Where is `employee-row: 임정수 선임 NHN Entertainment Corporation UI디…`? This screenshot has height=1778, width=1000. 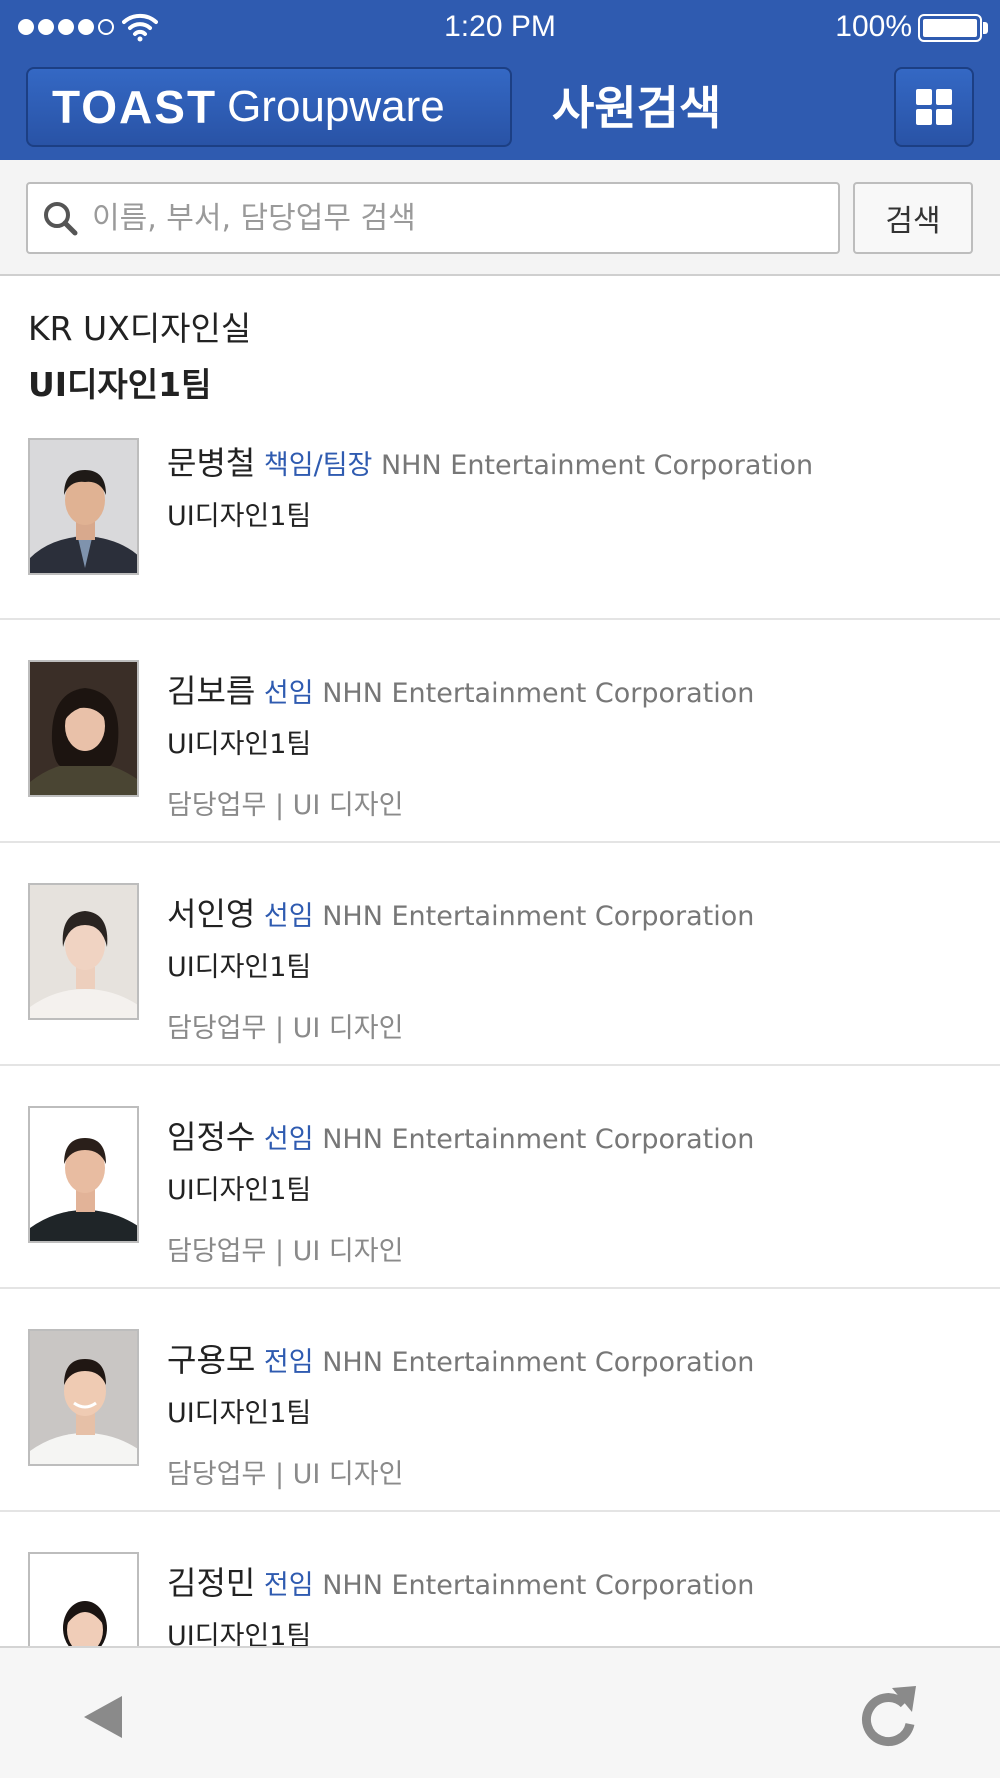
employee-row: 임정수 선임 NHN Entertainment Corporation UI디… is located at coordinates (500, 1177).